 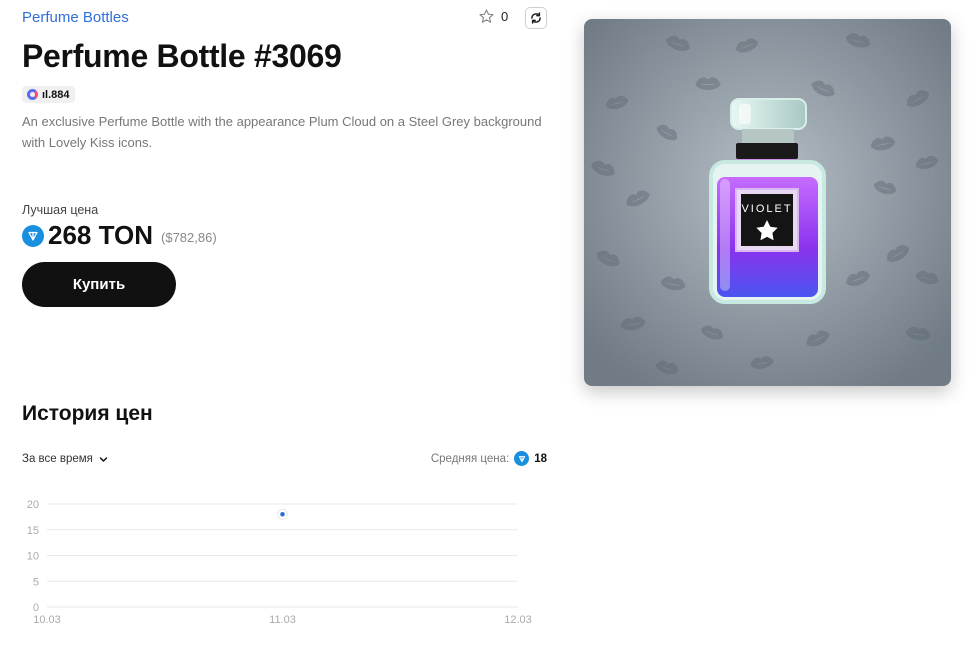 I want to click on period-dropdown: За все время, so click(x=65, y=459).